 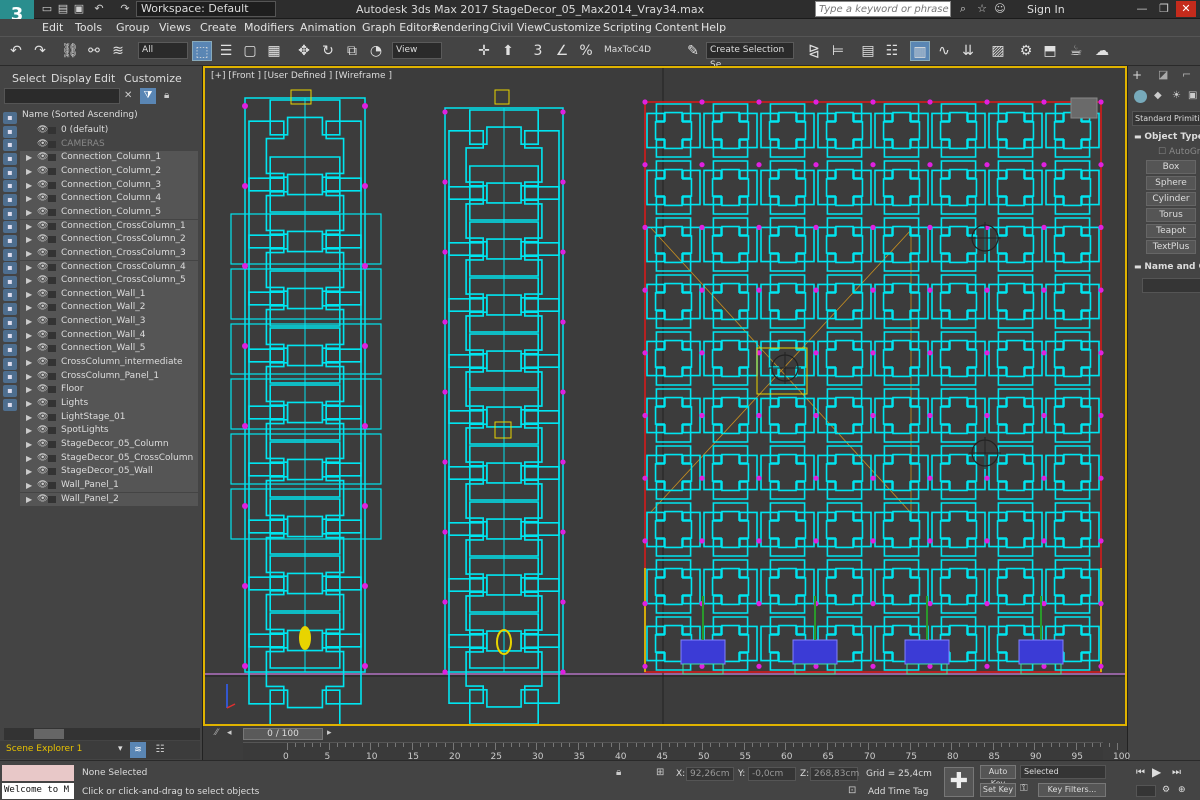 What do you see at coordinates (109, 458) in the screenshot?
I see `tree-item: ▶ 👁︎ StageDecor_05_CrossColumn` at bounding box center [109, 458].